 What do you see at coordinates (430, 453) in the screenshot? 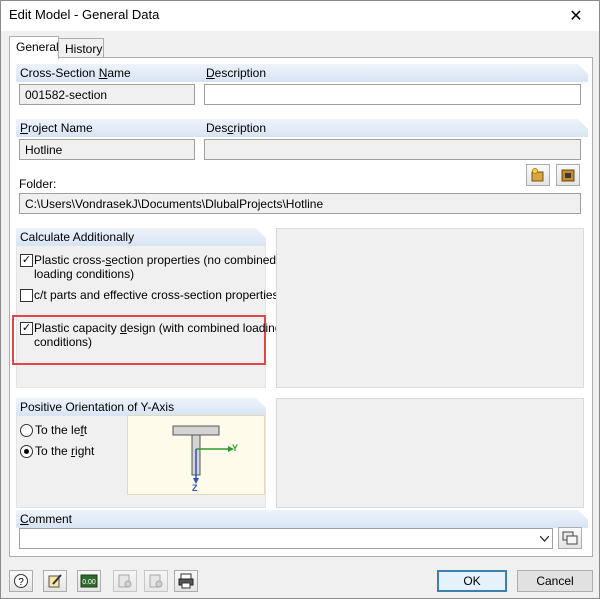
I see `orientation-side-panel` at bounding box center [430, 453].